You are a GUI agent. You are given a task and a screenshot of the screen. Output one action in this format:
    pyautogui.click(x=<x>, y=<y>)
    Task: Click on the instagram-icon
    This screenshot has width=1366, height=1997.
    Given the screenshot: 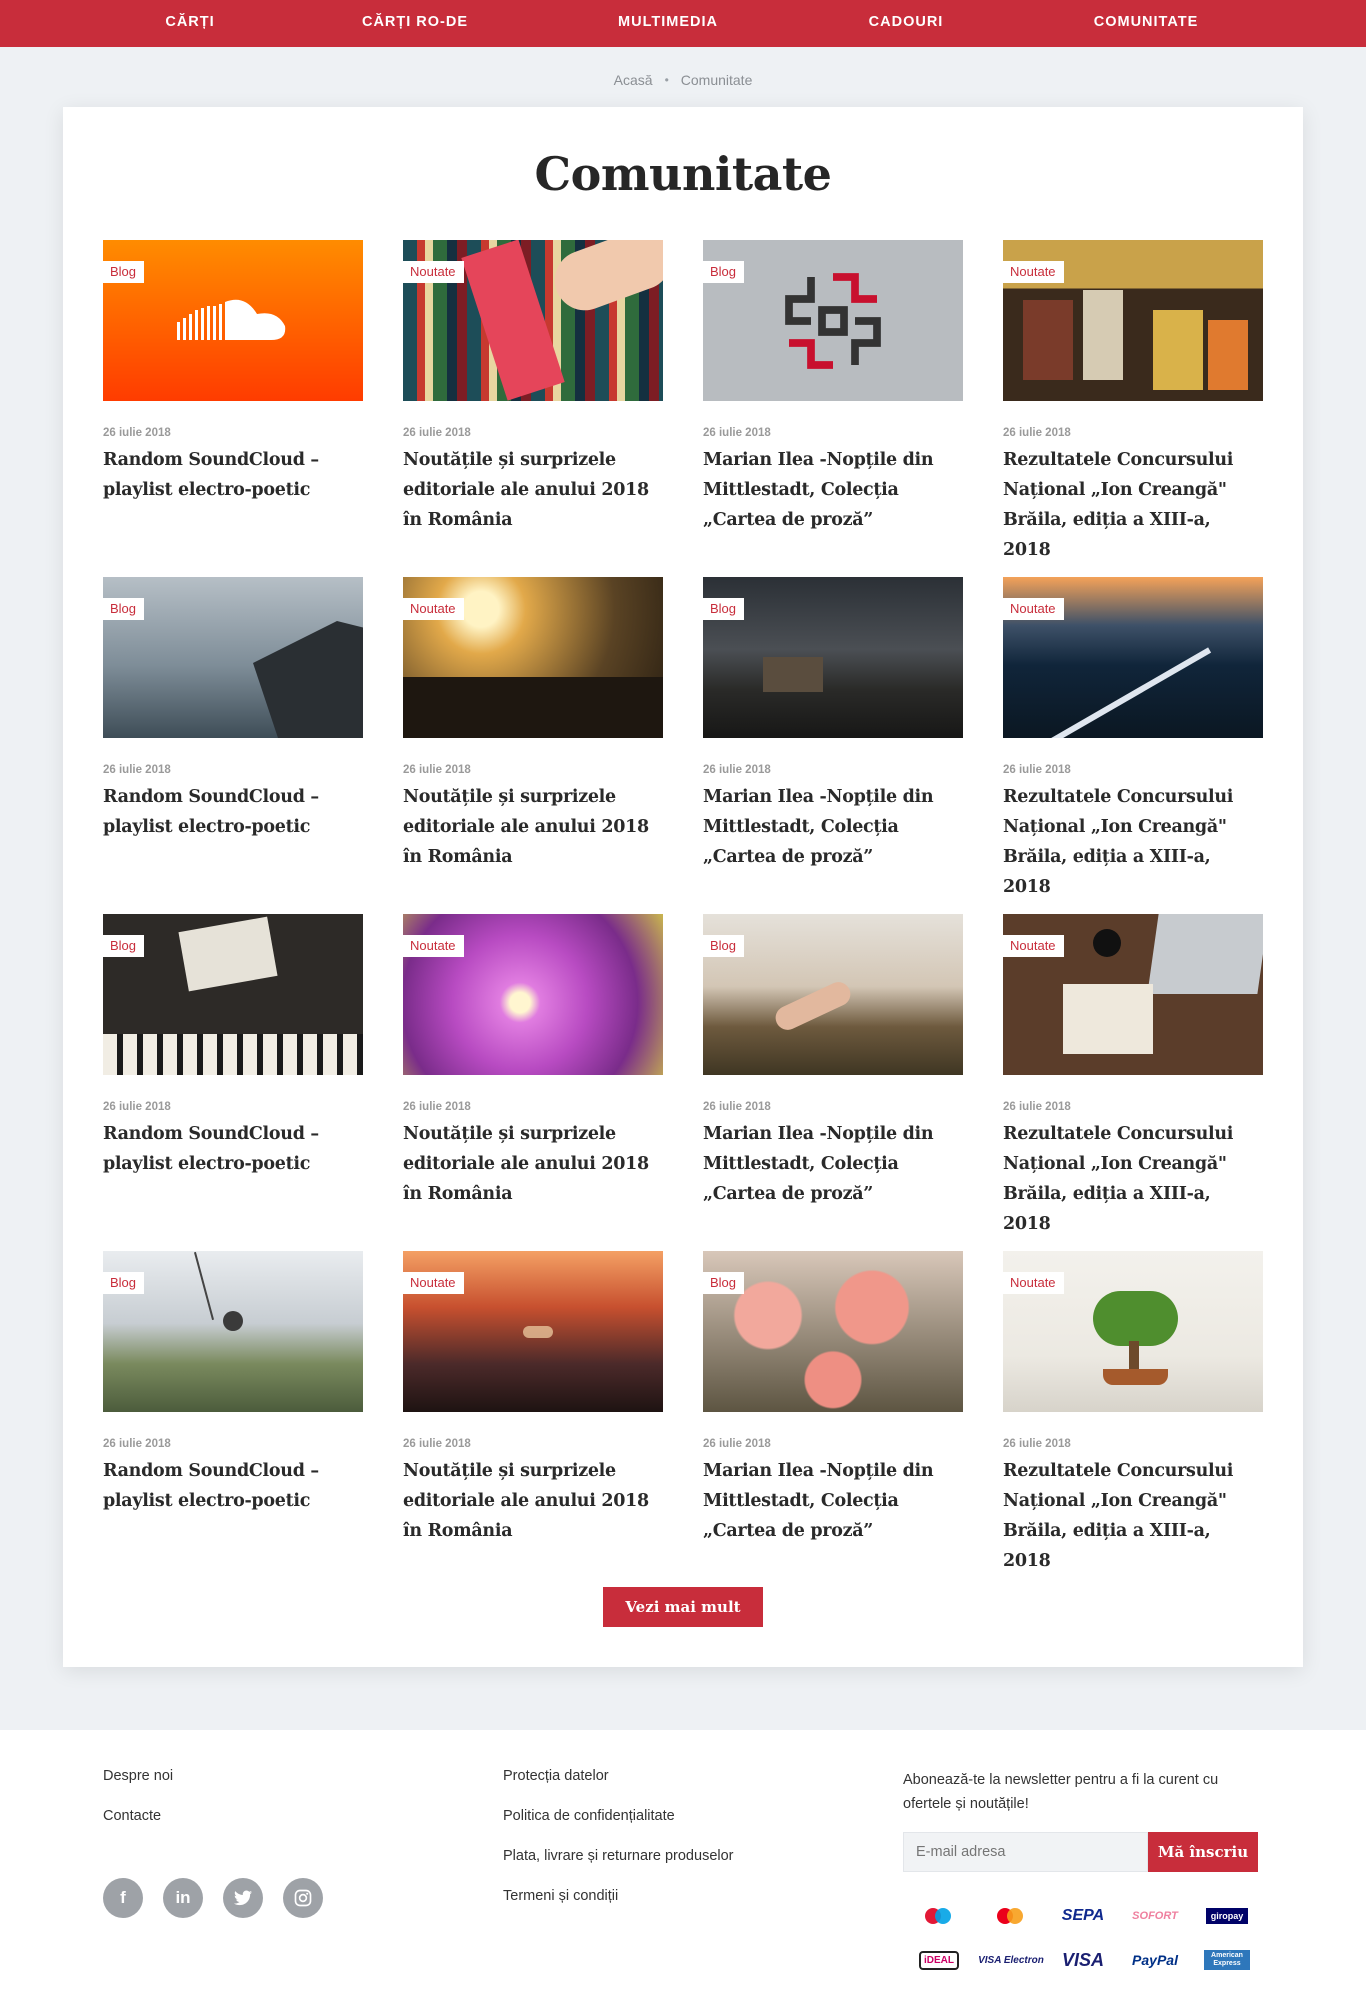 What is the action you would take?
    pyautogui.click(x=303, y=1898)
    